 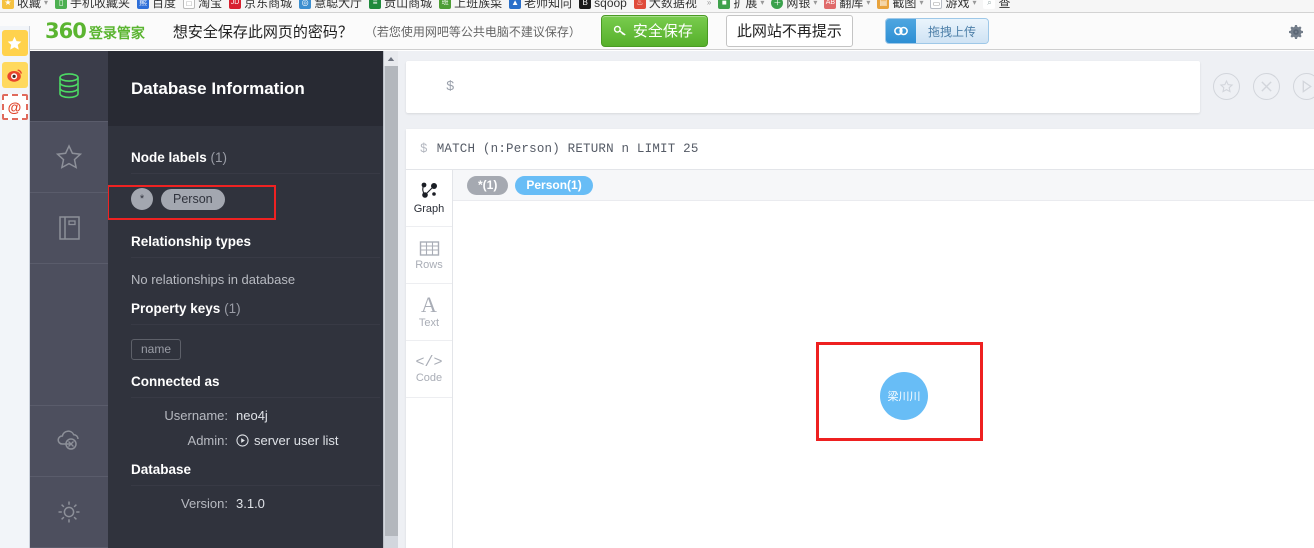 What do you see at coordinates (287, 440) in the screenshot?
I see `admin-value-wrap: server user list` at bounding box center [287, 440].